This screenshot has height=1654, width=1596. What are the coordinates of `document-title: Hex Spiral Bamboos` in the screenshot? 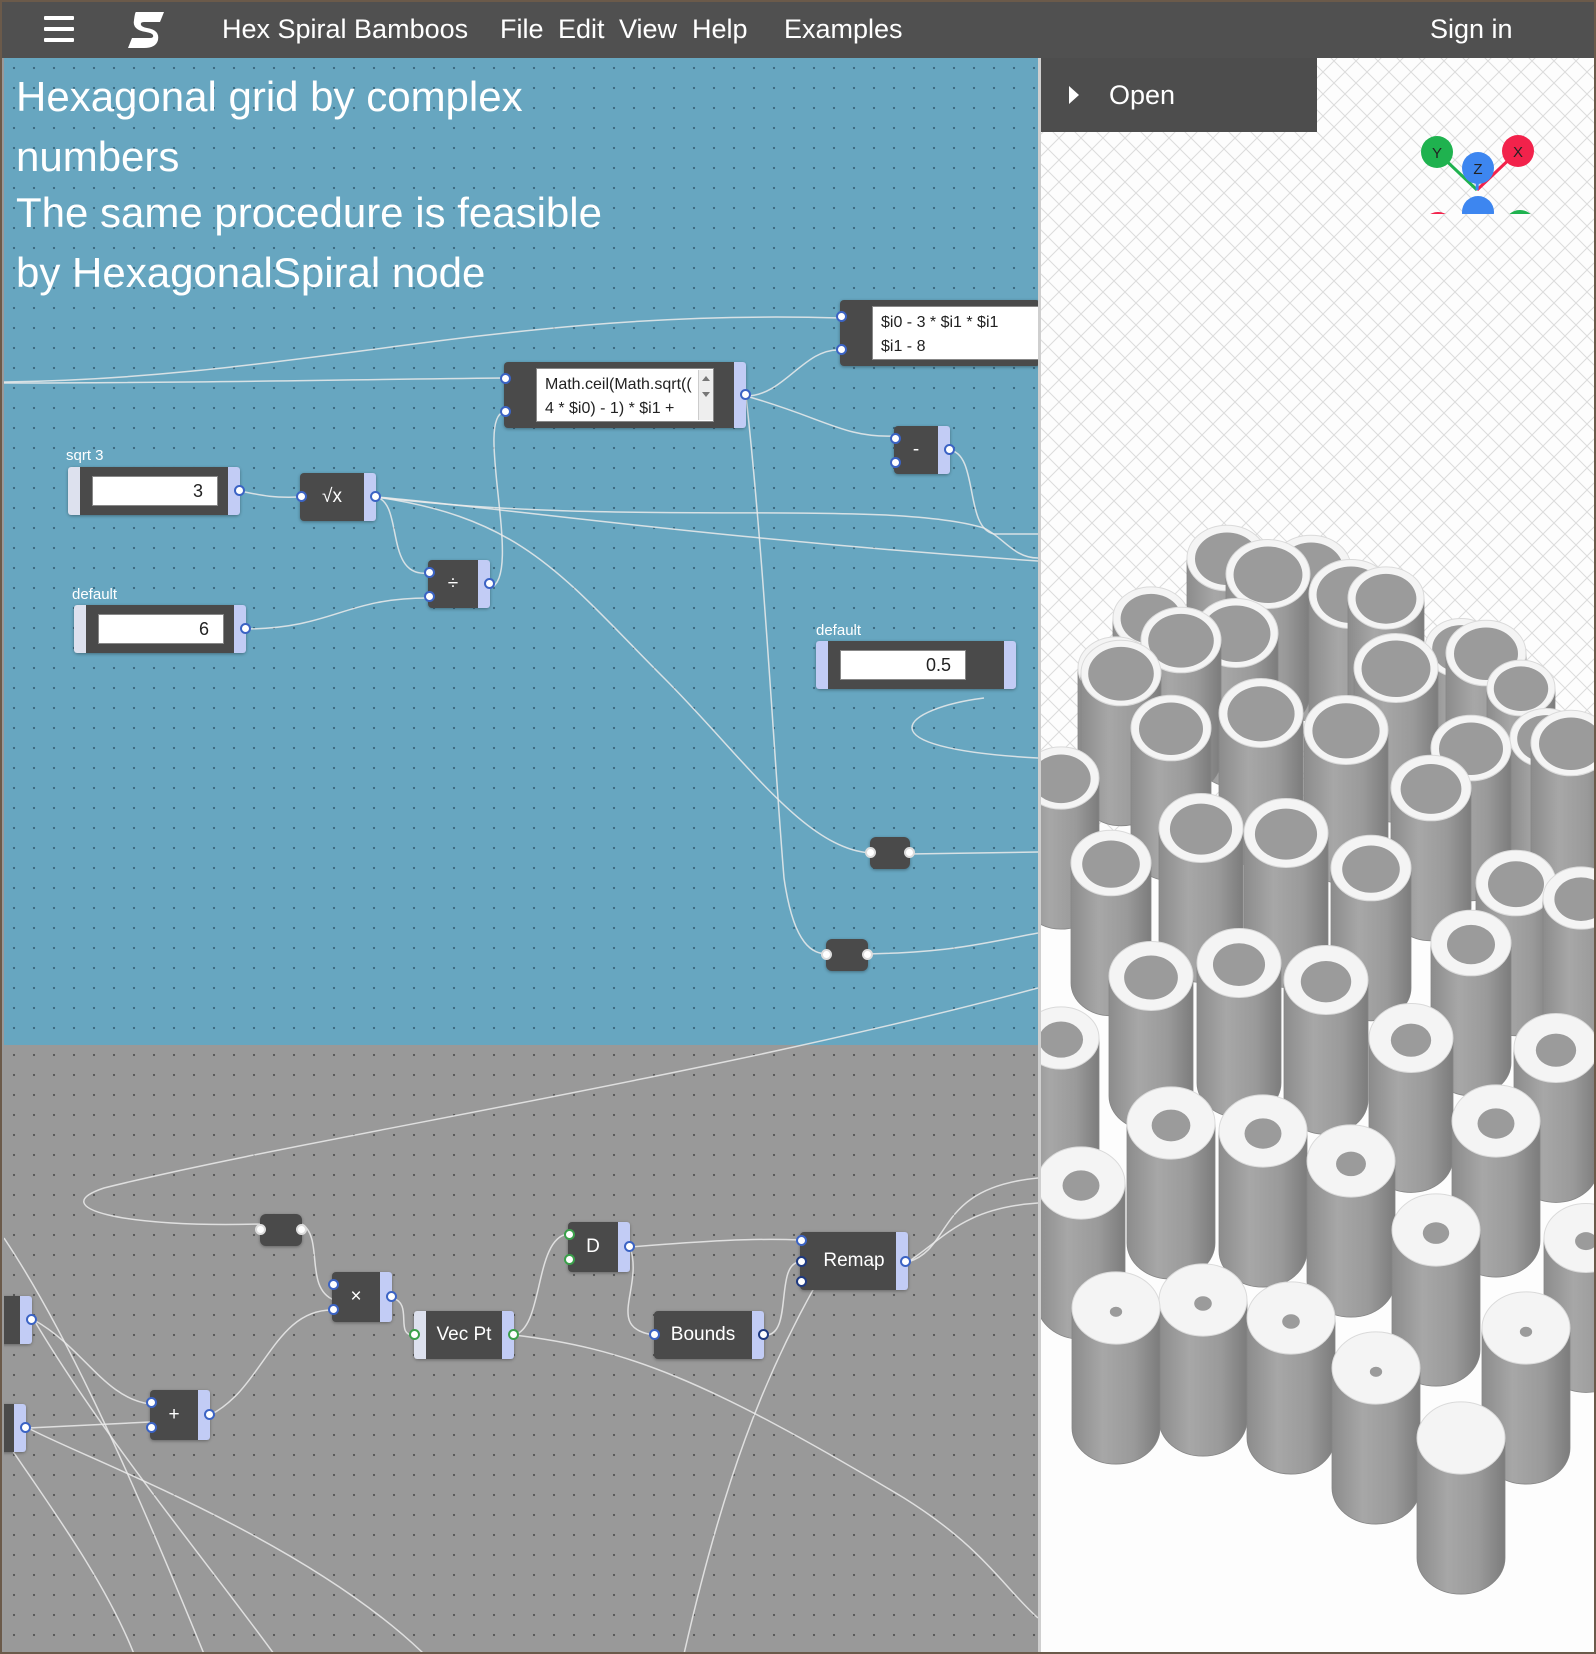 It's located at (345, 29).